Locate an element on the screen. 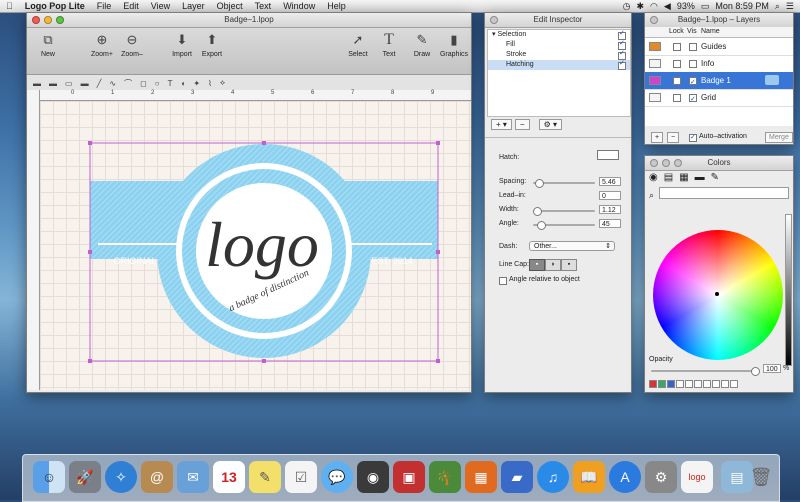 This screenshot has width=800, height=502. keynote-icon: ▰ is located at coordinates (517, 477).